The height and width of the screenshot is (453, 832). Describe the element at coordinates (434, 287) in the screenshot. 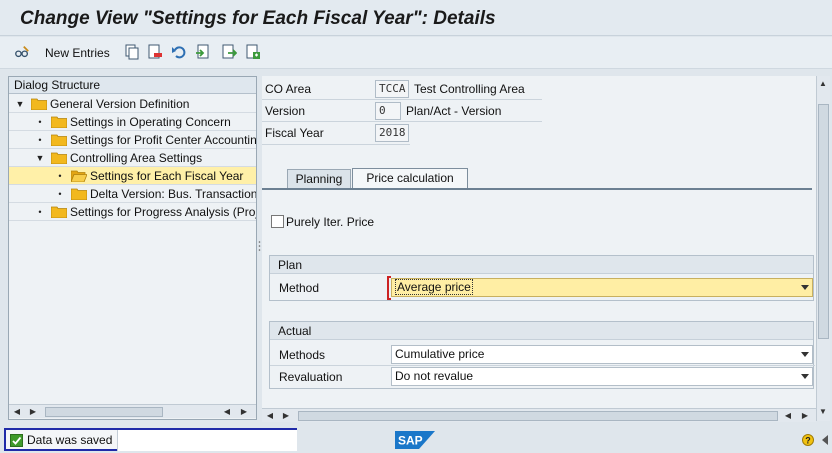

I see `plan-method-value: Average price` at that location.